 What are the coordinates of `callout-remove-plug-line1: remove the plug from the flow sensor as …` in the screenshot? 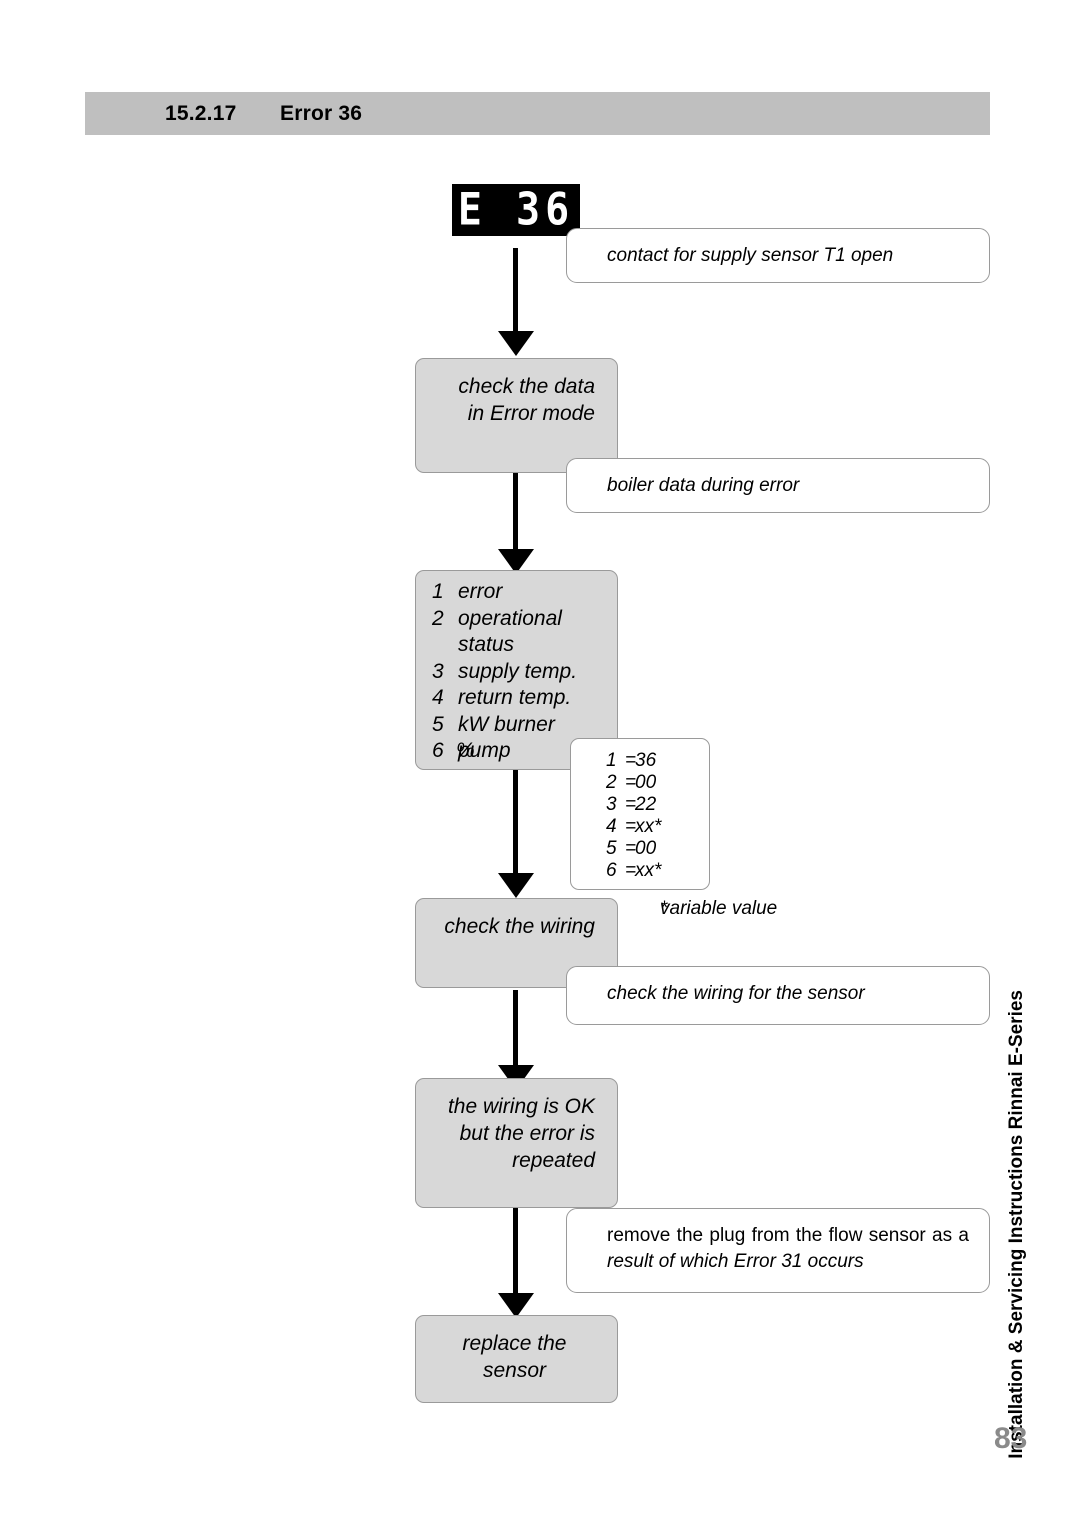 It's located at (788, 1235).